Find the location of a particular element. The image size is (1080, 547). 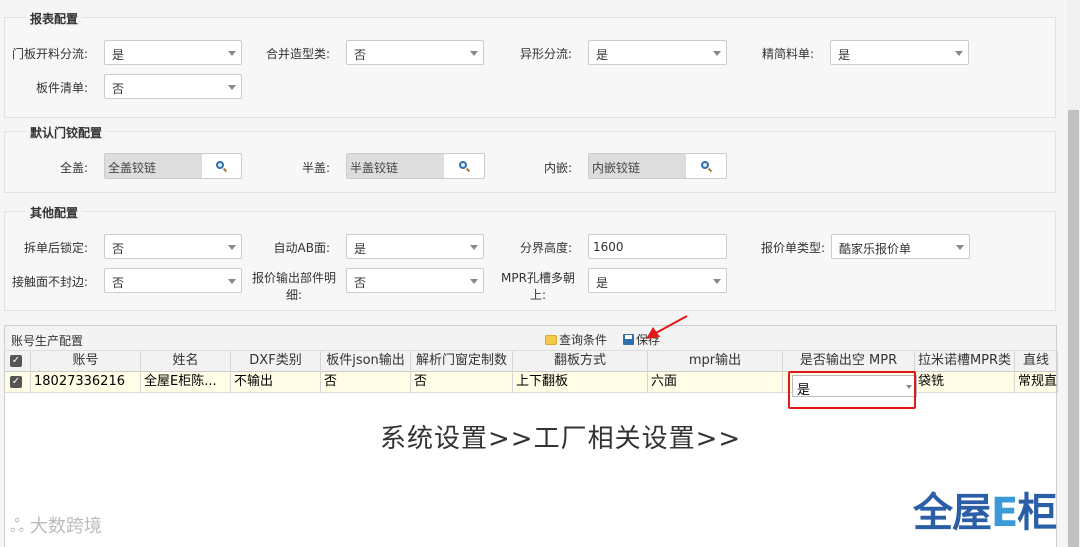

quote-type-select: 酷家乐报价单 is located at coordinates (900, 246).